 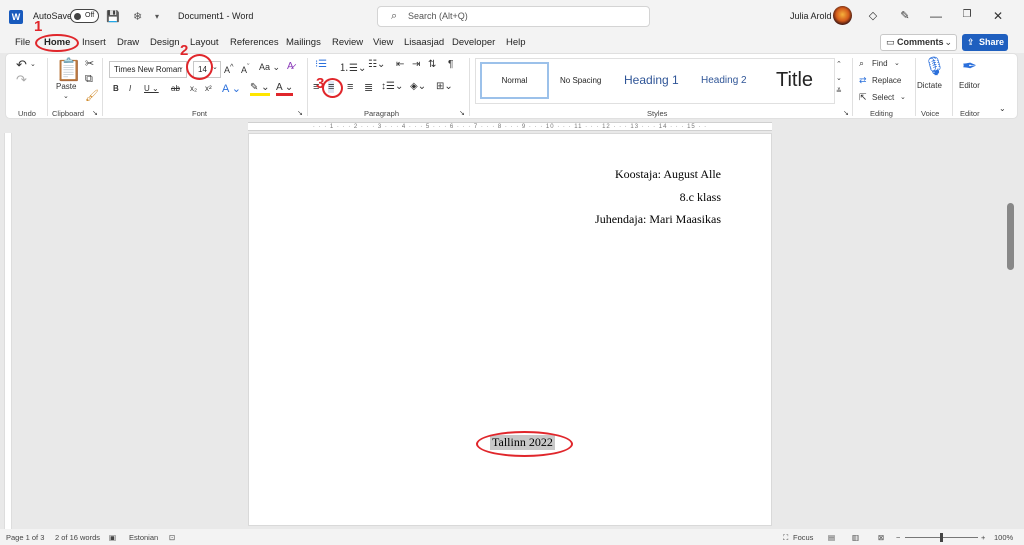 I want to click on select-button: Select, so click(x=883, y=97).